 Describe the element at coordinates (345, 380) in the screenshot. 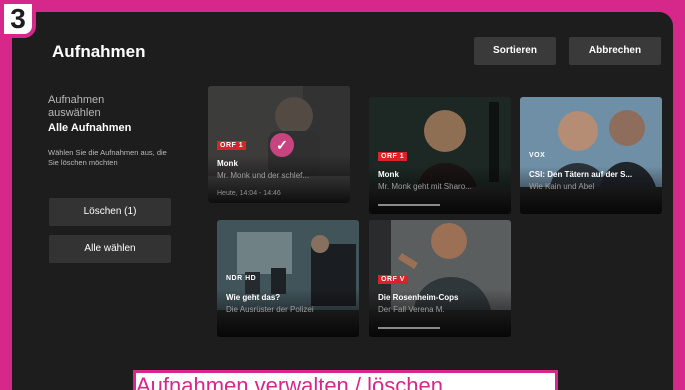

I see `tutorial-caption: Aufnahmen verwalten / löschen` at that location.